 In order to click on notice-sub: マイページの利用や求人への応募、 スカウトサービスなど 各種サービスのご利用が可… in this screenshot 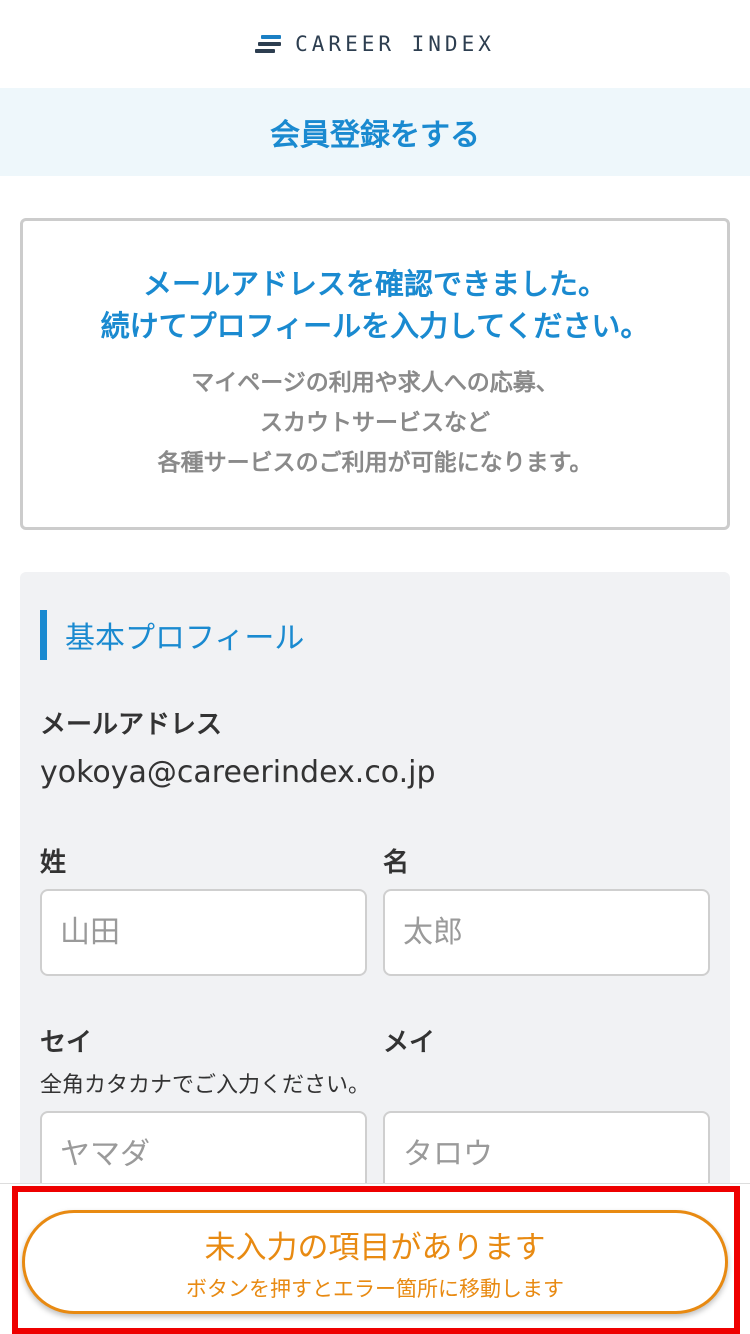, I will do `click(375, 423)`.